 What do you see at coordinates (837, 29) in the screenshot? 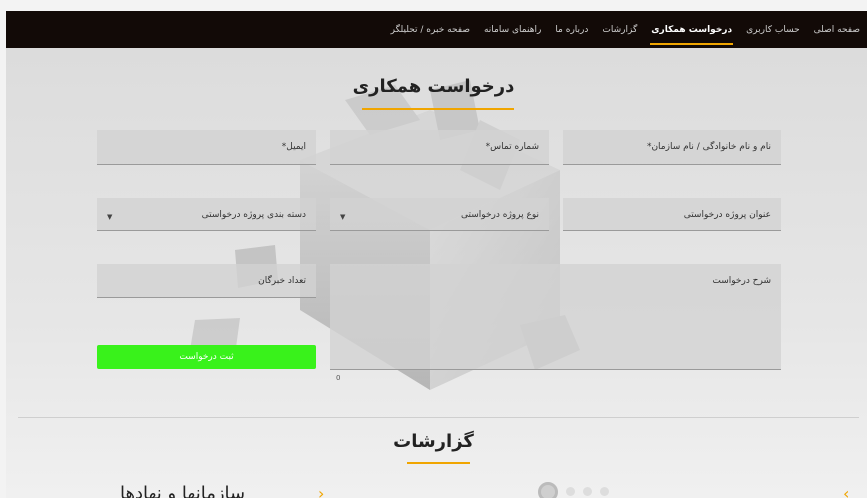
I see `nav-item-home: صفحه اصلی` at bounding box center [837, 29].